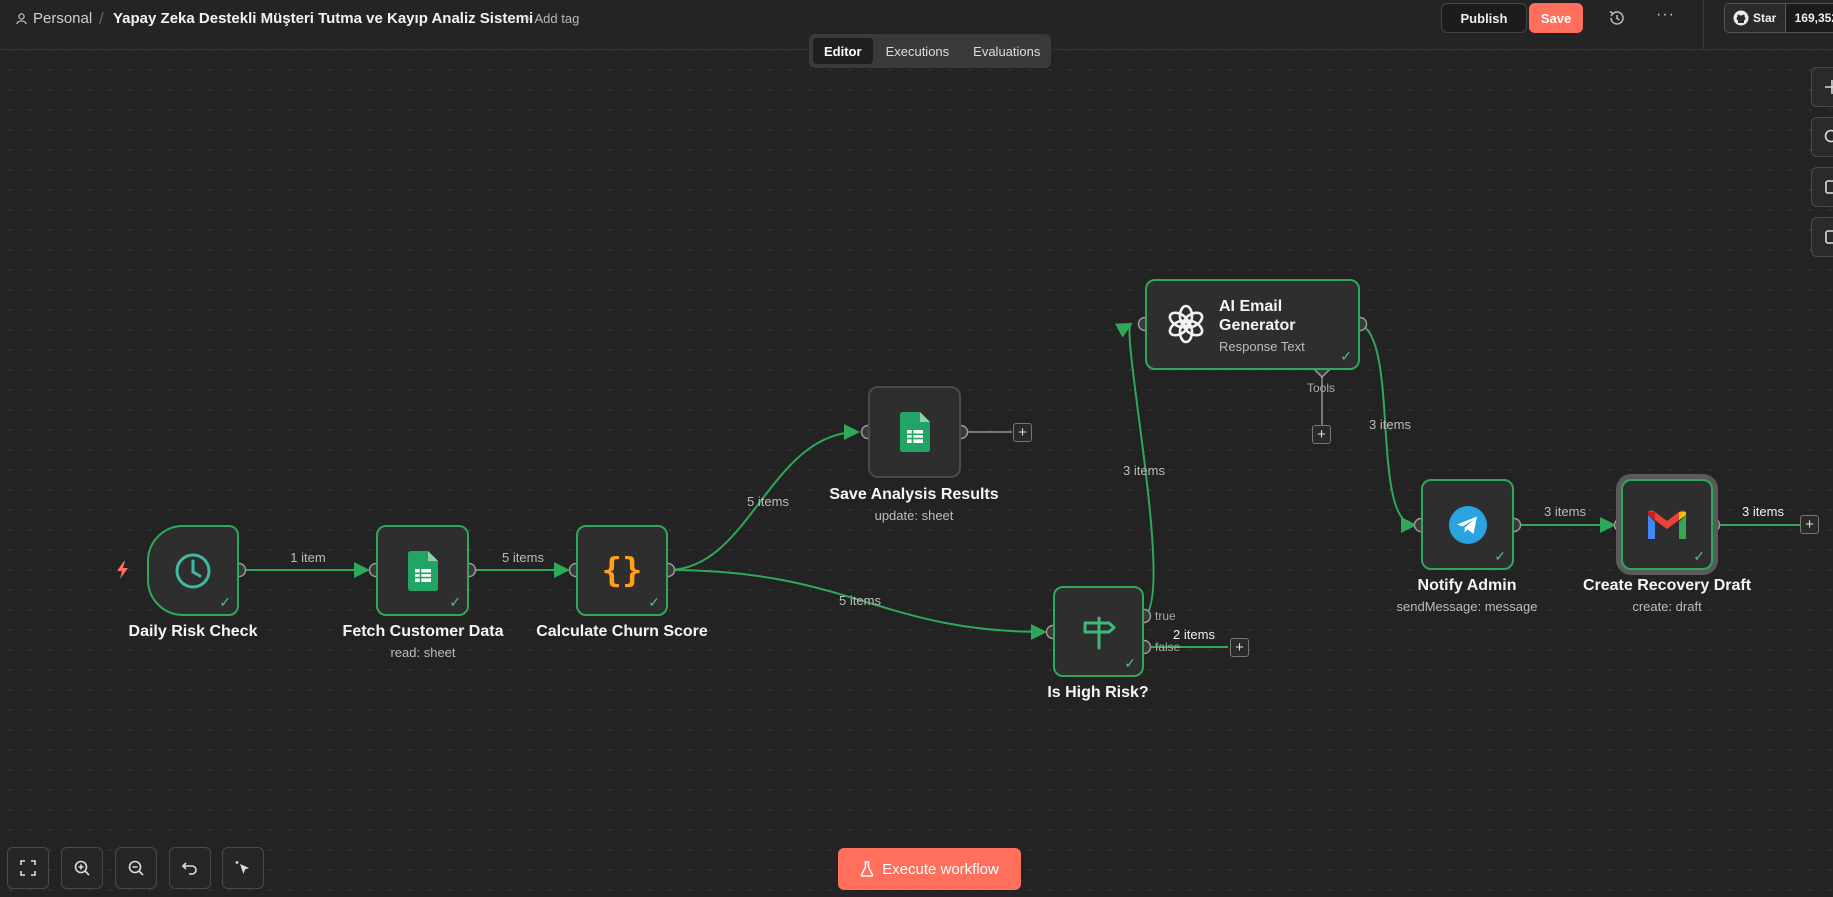 This screenshot has height=897, width=1833. I want to click on node-label: Create Recovery Draft, so click(1667, 585).